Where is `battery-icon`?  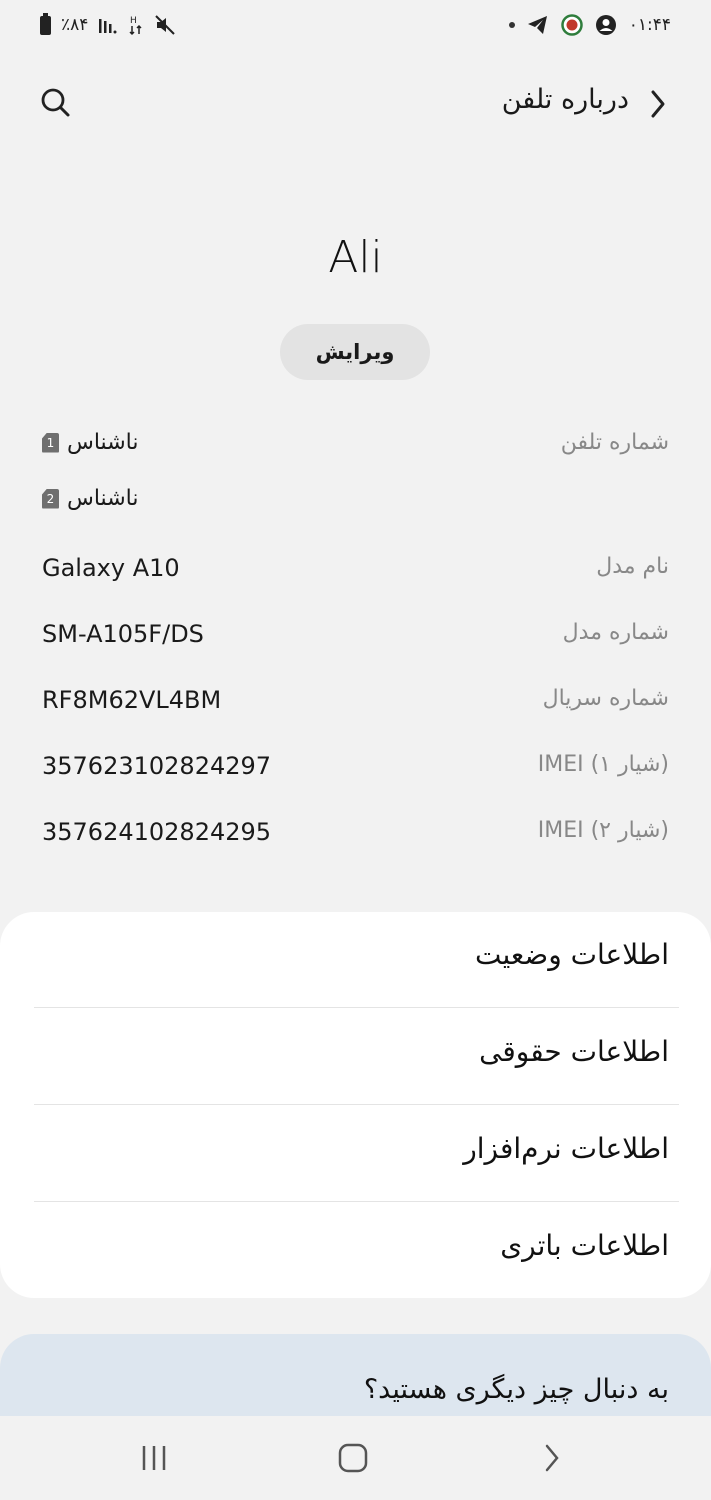
battery-icon is located at coordinates (45, 23).